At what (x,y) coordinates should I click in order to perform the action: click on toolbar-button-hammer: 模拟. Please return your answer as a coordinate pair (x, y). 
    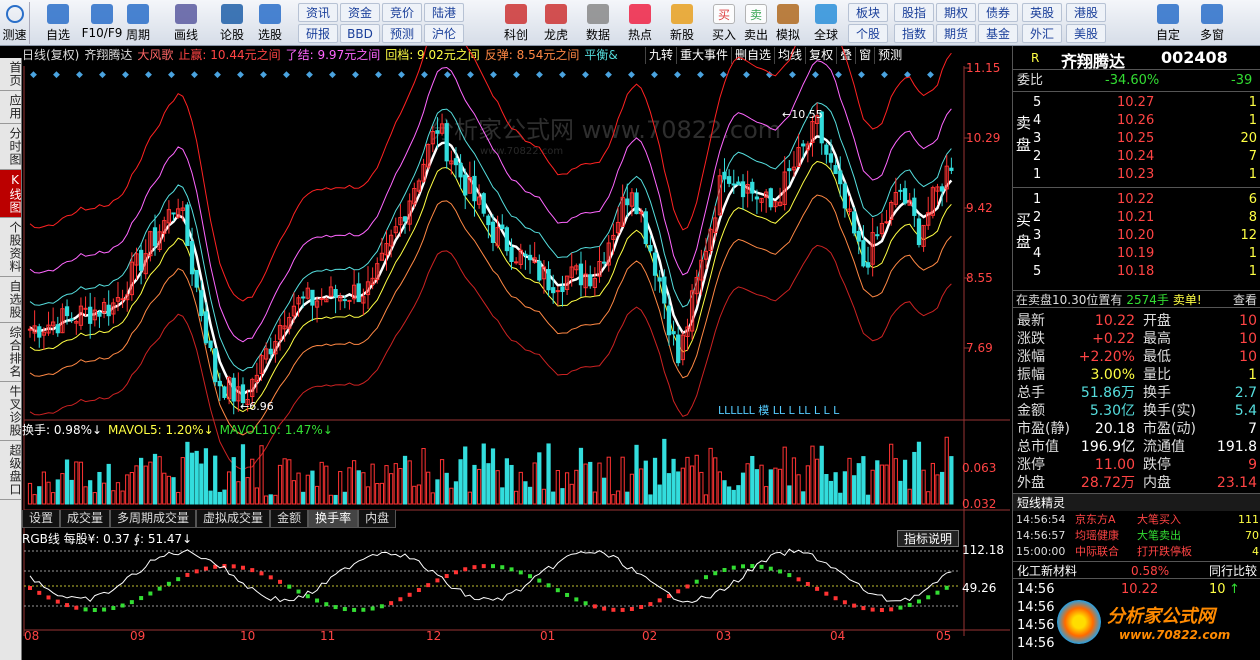
    Looking at the image, I should click on (788, 23).